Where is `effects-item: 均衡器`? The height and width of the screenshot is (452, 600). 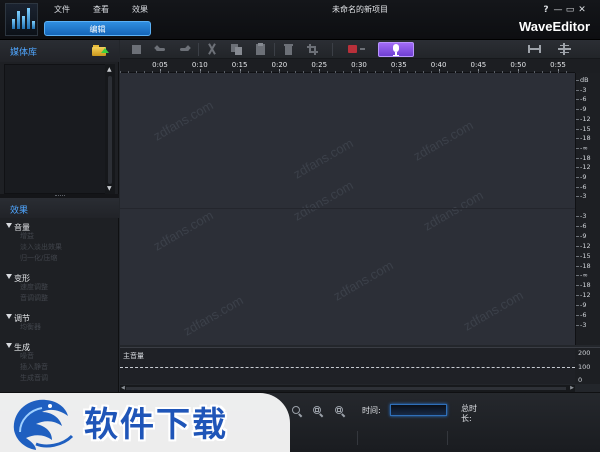
effects-item: 均衡器 is located at coordinates (60, 327).